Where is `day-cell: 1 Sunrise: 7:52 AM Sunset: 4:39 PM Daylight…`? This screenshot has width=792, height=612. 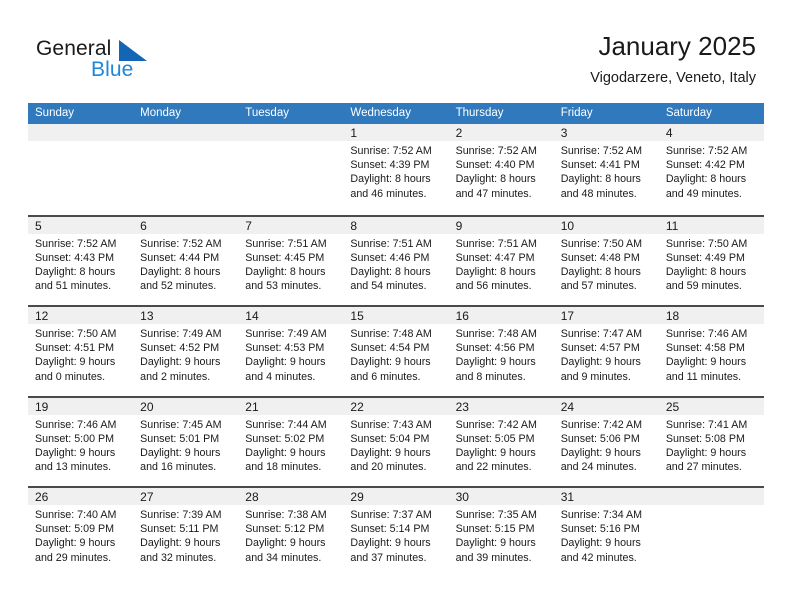 day-cell: 1 Sunrise: 7:52 AM Sunset: 4:39 PM Daylight… is located at coordinates (396, 169).